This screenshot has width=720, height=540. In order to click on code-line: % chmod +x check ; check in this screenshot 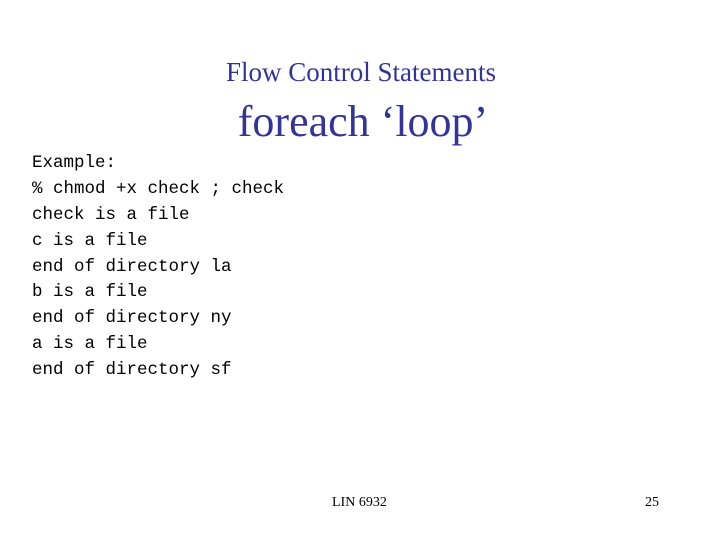, I will do `click(158, 188)`.